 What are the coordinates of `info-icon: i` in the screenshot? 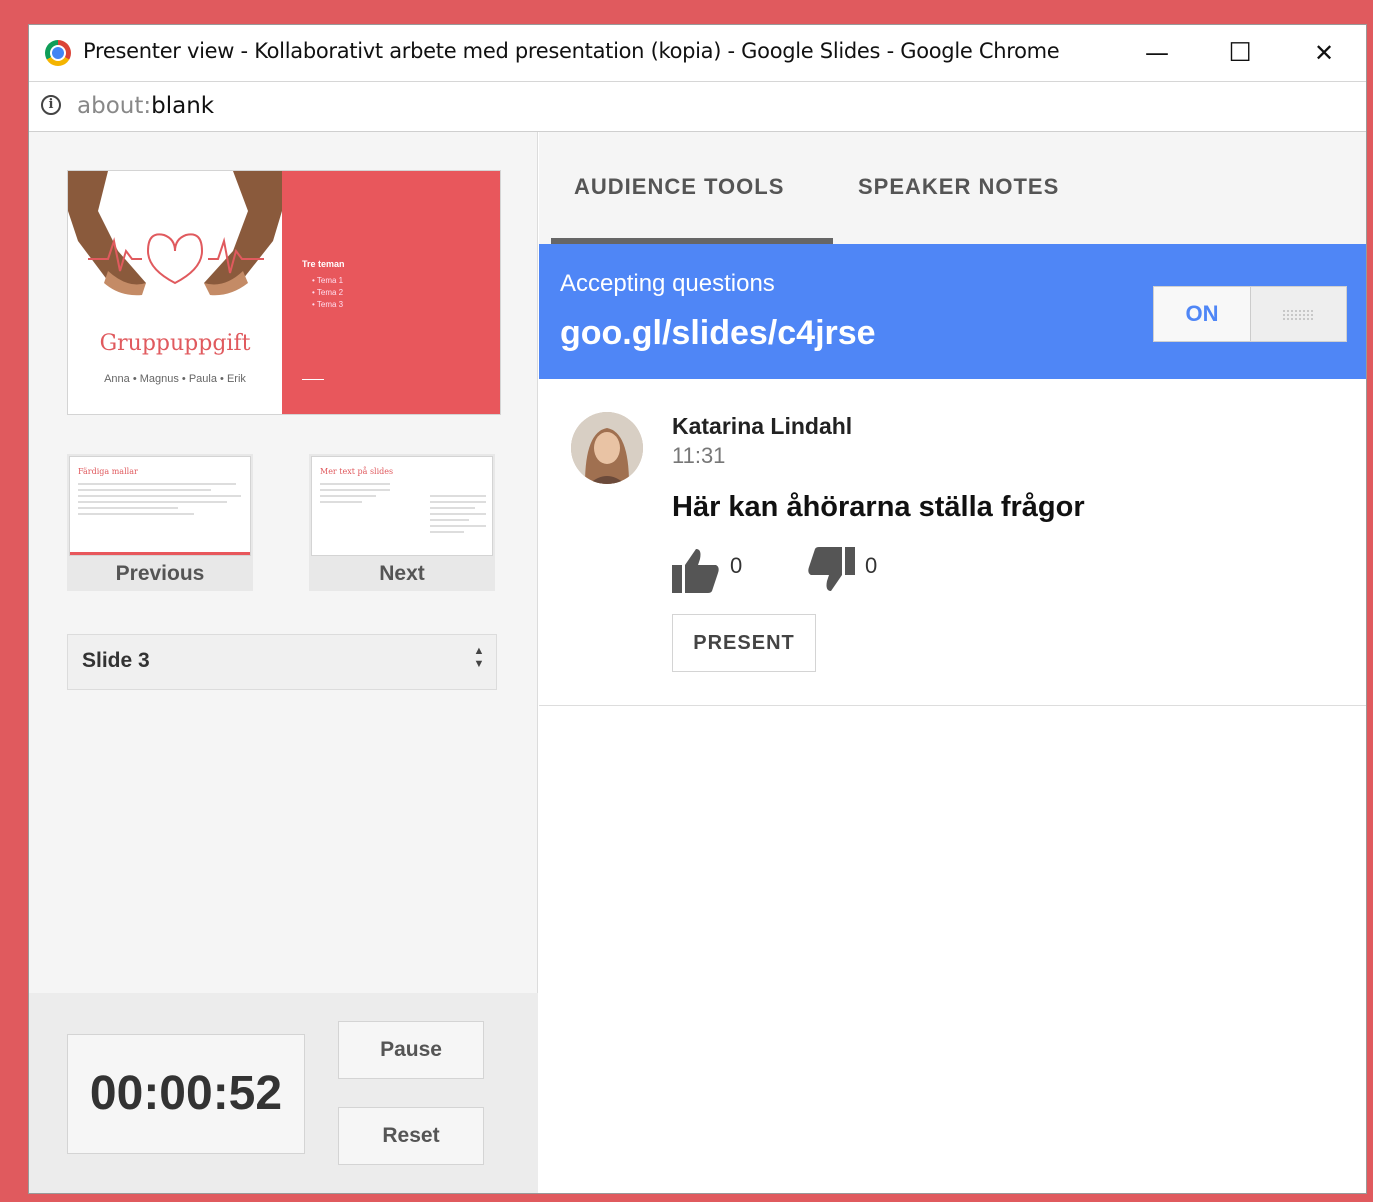 It's located at (51, 105).